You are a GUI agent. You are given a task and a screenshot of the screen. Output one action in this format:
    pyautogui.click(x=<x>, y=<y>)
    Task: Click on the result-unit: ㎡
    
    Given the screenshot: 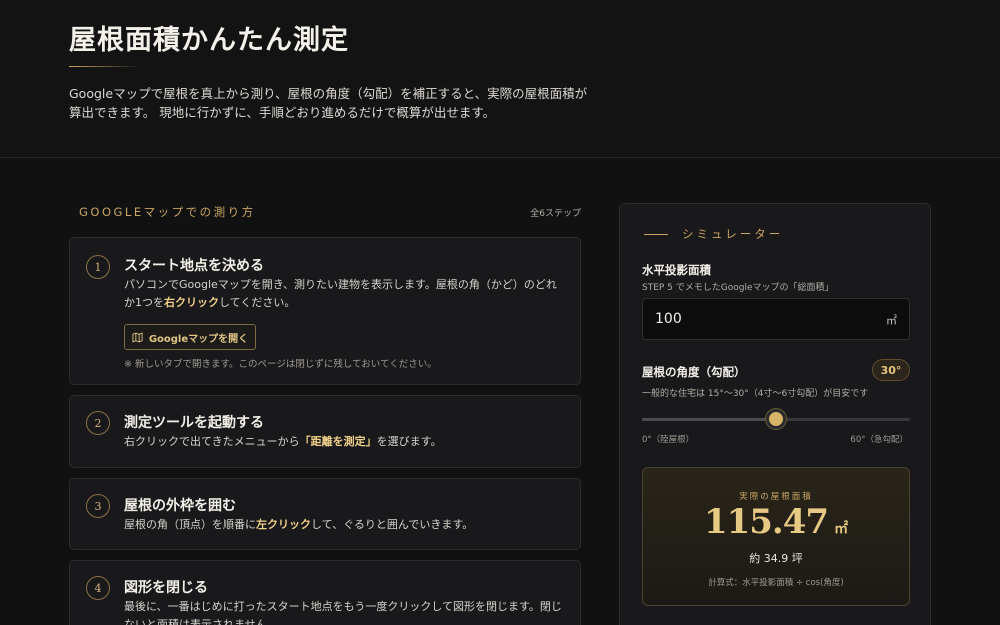 What is the action you would take?
    pyautogui.click(x=841, y=529)
    